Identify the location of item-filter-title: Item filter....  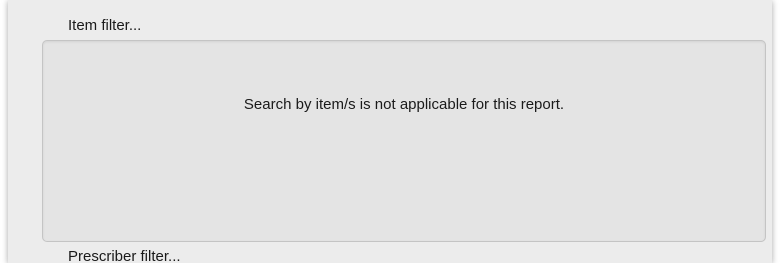
(105, 25).